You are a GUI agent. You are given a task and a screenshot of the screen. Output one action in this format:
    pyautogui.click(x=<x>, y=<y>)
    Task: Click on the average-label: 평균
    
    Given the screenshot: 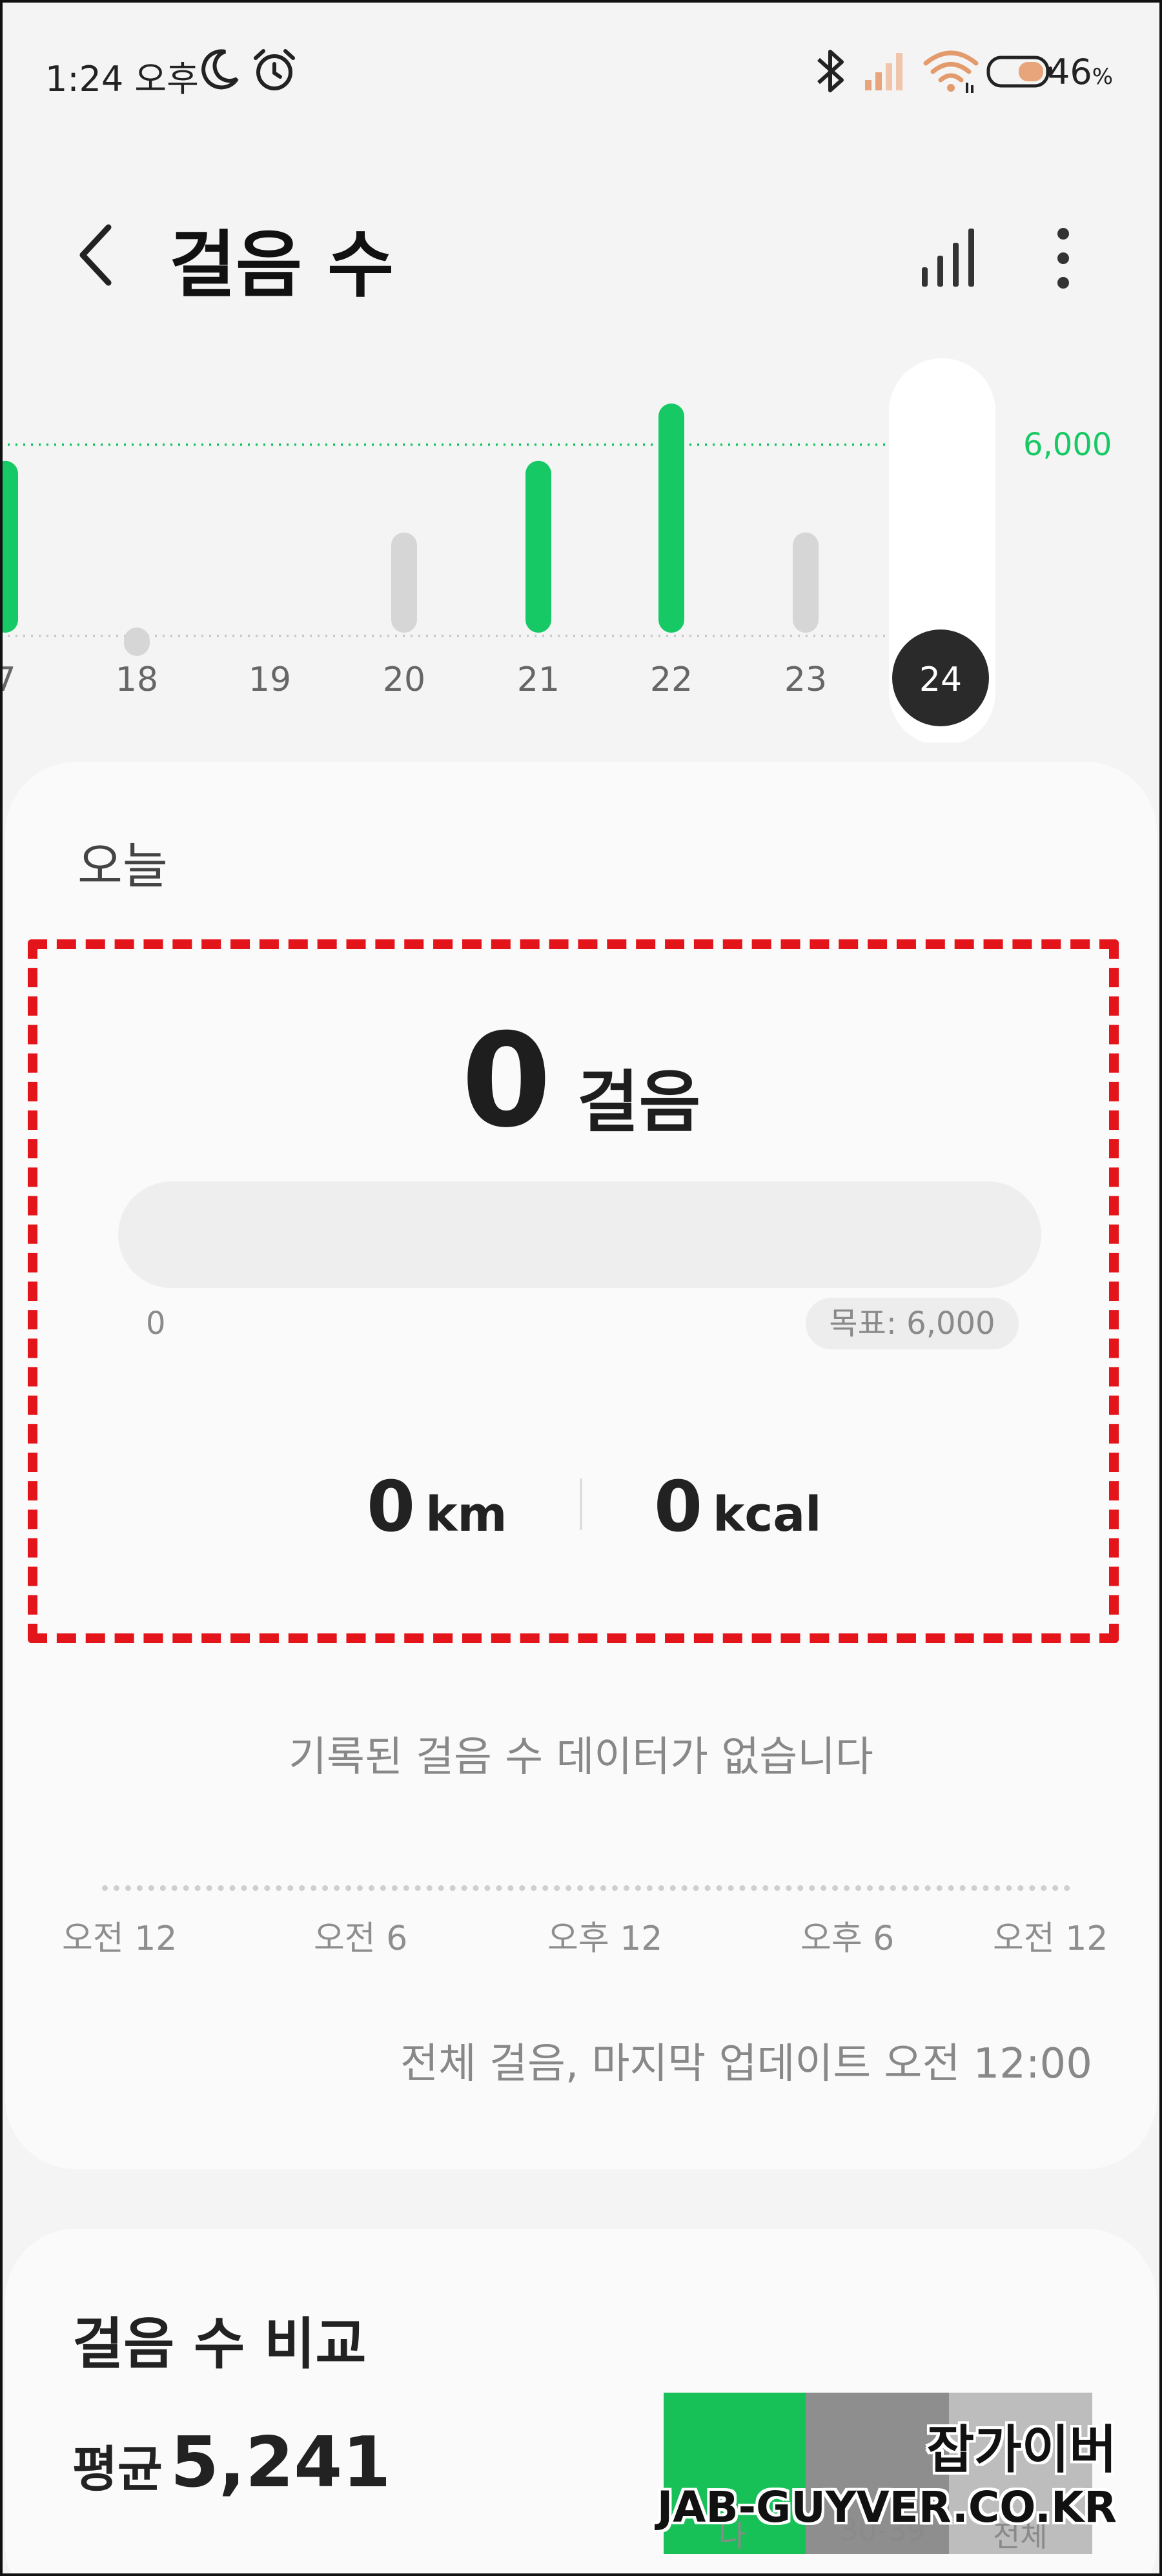 What is the action you would take?
    pyautogui.click(x=117, y=2469)
    